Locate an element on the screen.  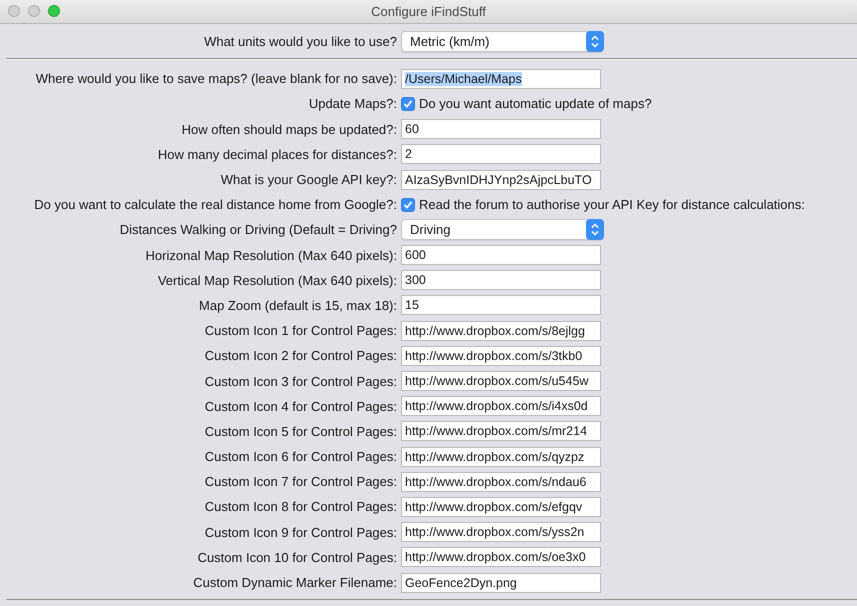
field-label: Update Maps?: is located at coordinates (352, 104).